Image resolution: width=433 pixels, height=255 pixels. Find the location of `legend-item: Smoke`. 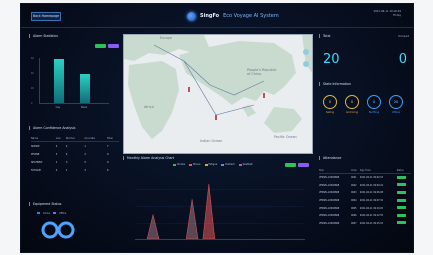

legend-item: Smoke is located at coordinates (179, 164).